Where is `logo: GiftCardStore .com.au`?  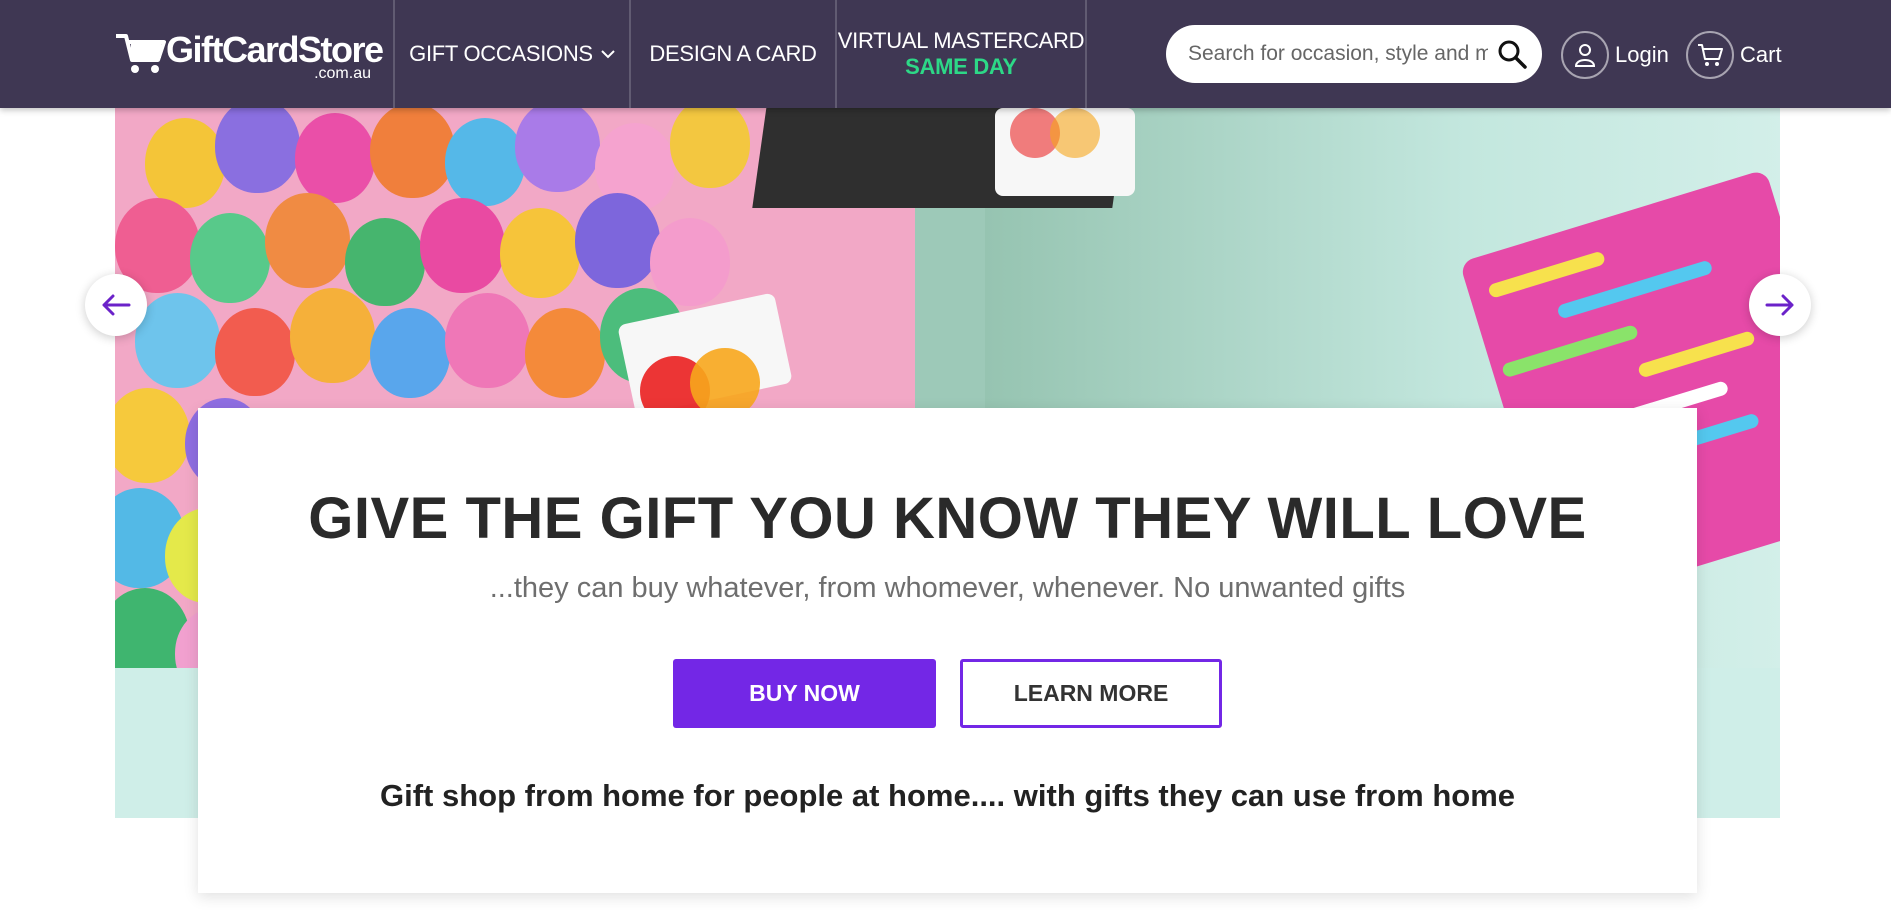 logo: GiftCardStore .com.au is located at coordinates (249, 56).